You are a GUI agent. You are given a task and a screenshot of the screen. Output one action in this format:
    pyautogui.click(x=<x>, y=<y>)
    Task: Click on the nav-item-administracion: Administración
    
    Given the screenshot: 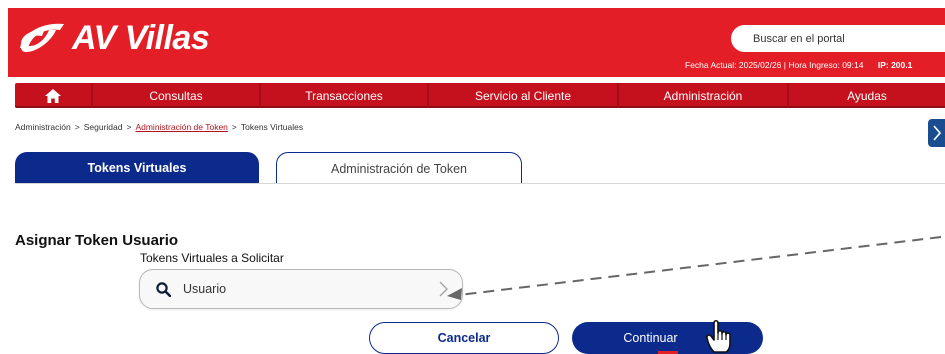 What is the action you would take?
    pyautogui.click(x=704, y=95)
    